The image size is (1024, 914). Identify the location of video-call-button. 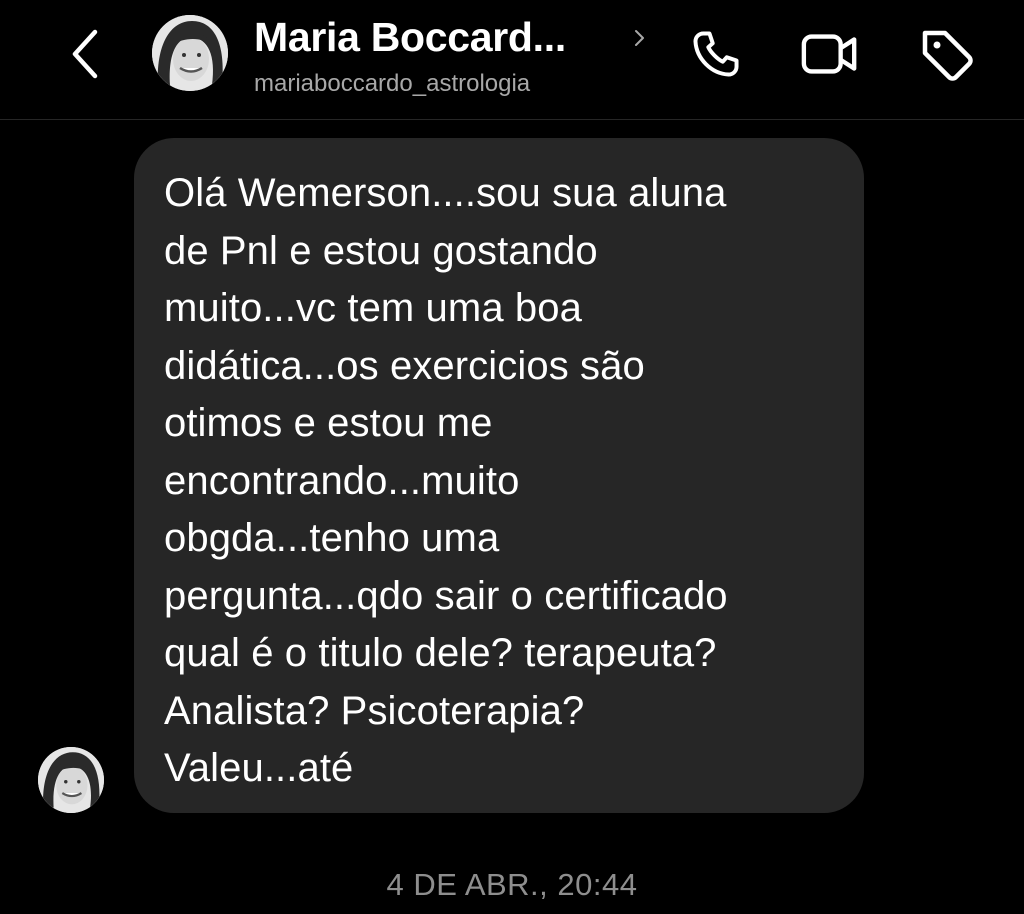
(830, 54).